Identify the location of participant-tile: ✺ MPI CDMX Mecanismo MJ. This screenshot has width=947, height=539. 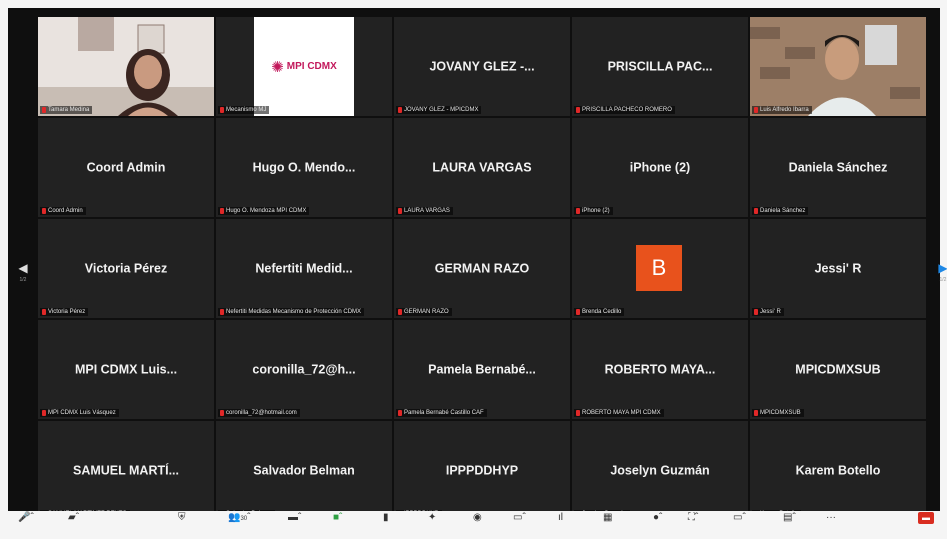
(304, 66).